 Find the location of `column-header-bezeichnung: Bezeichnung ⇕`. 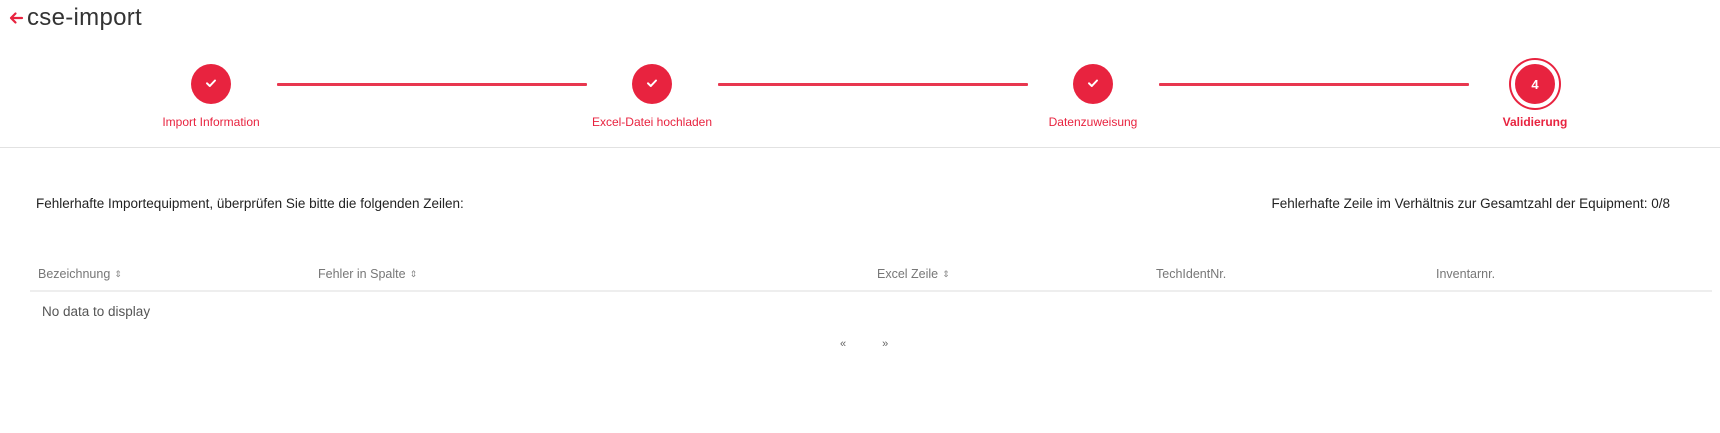

column-header-bezeichnung: Bezeichnung ⇕ is located at coordinates (80, 274).